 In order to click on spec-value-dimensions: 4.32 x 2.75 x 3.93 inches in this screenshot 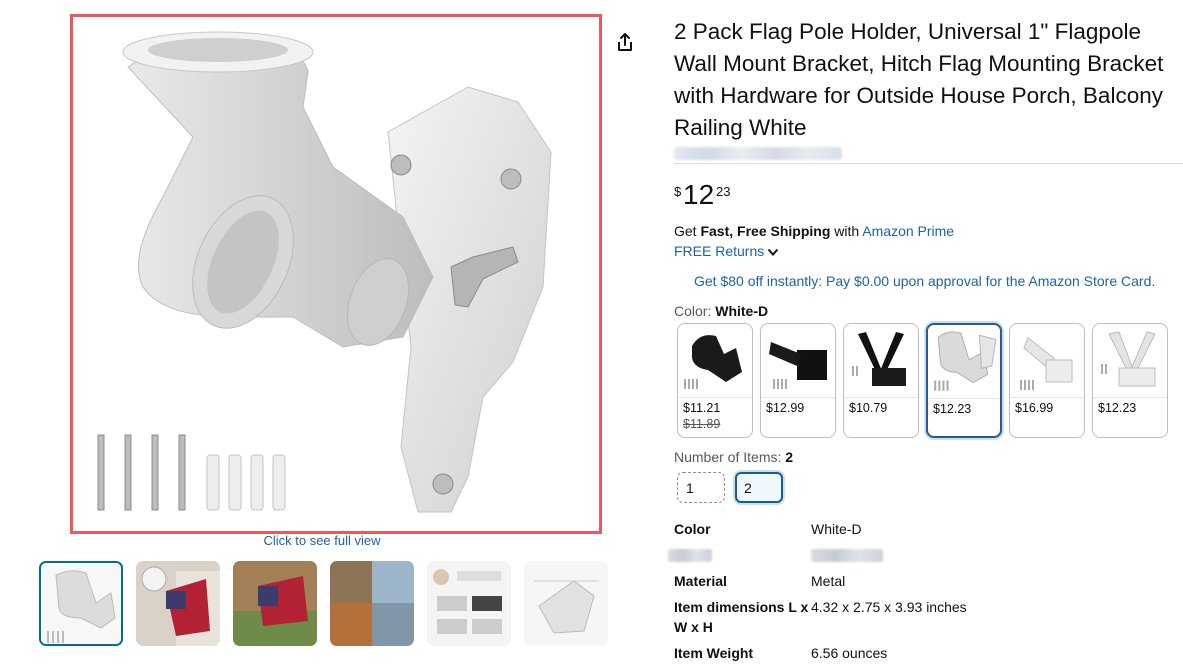, I will do `click(889, 607)`.